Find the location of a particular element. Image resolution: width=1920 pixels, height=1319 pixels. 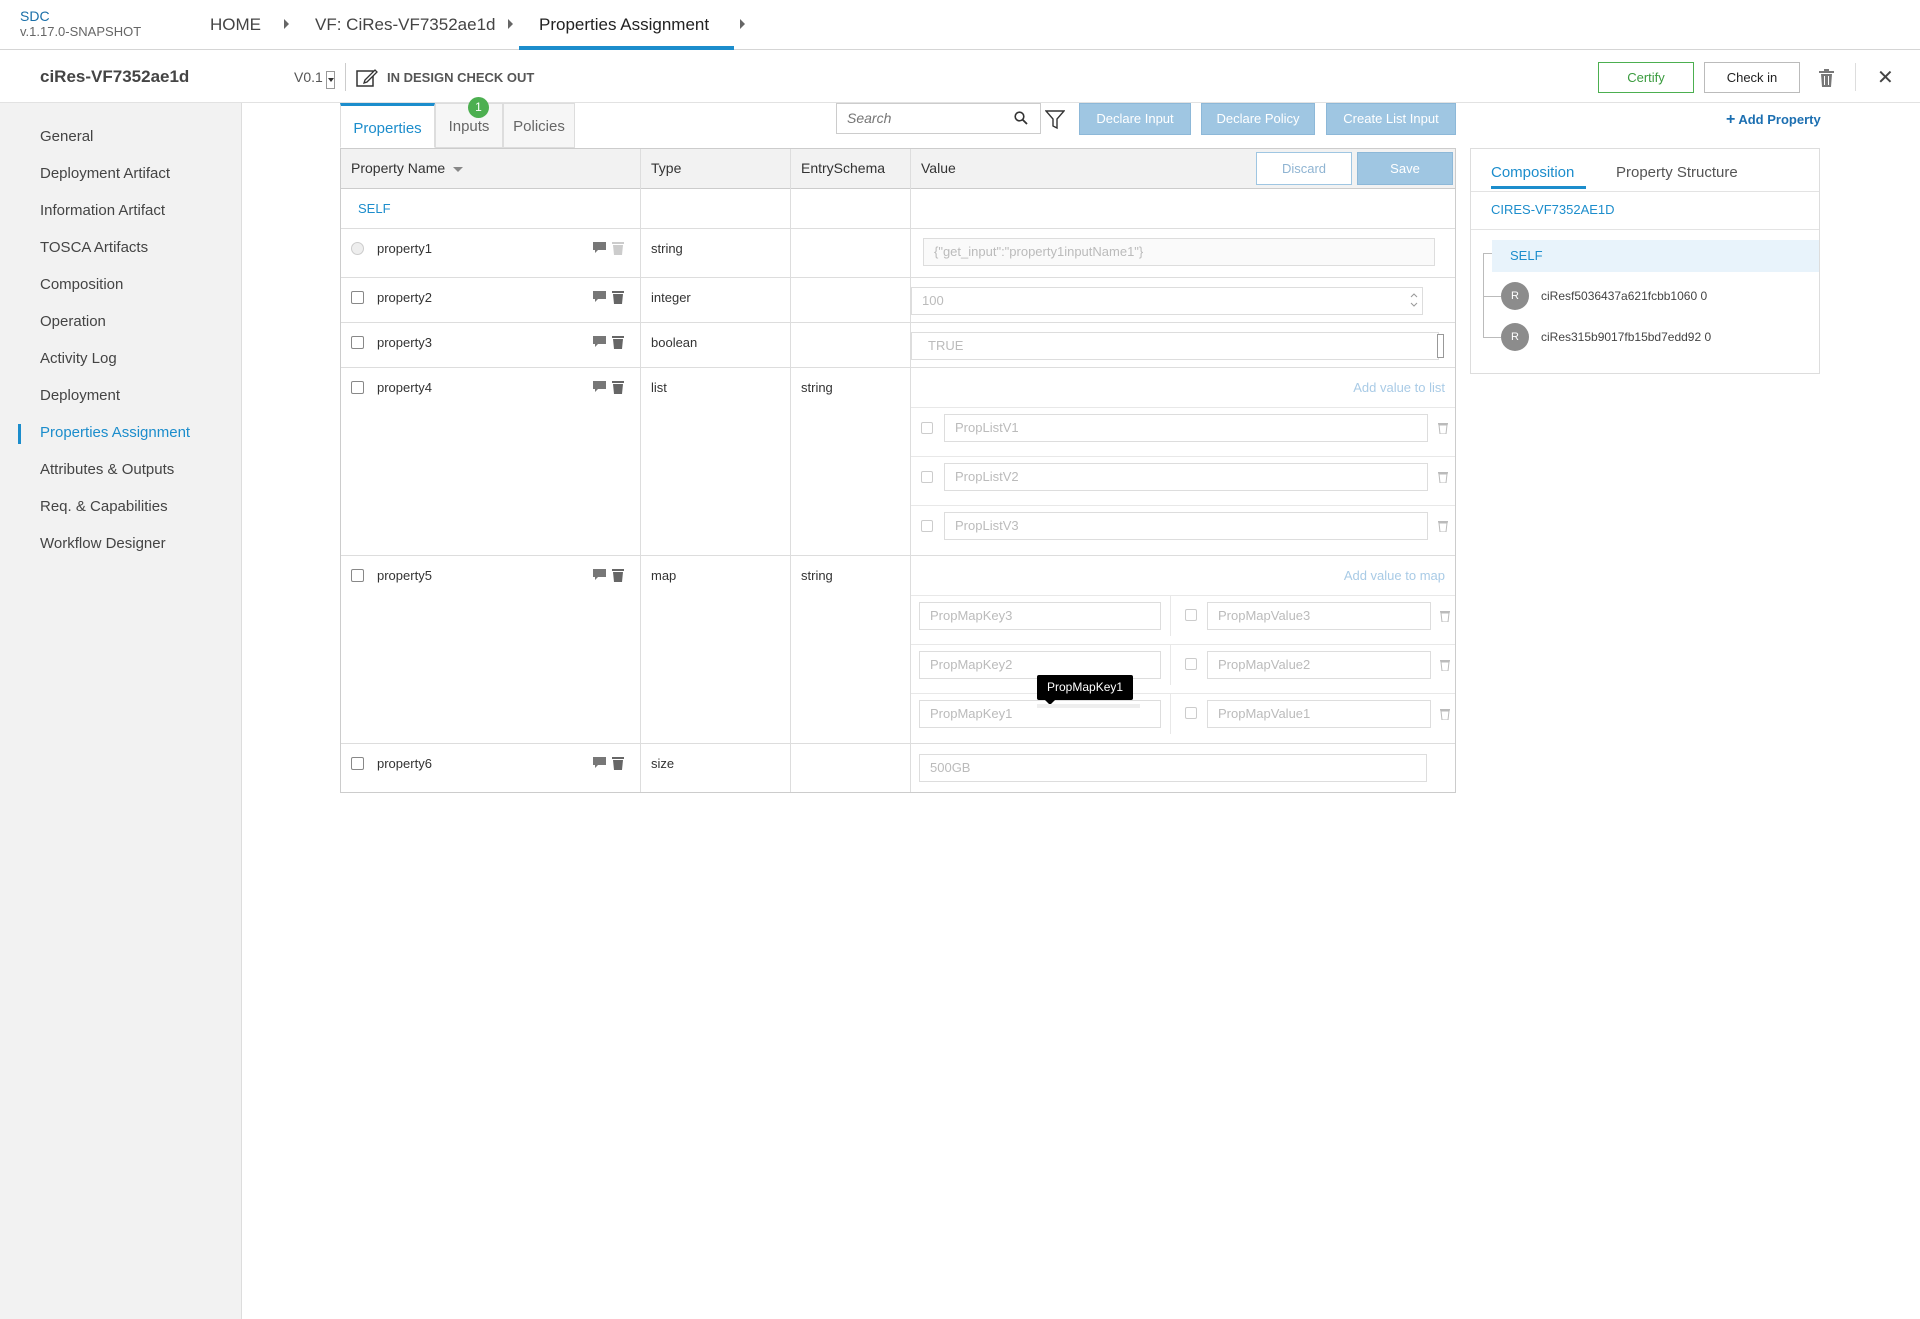

declare-policy-button: Declare Policy is located at coordinates (1258, 119).